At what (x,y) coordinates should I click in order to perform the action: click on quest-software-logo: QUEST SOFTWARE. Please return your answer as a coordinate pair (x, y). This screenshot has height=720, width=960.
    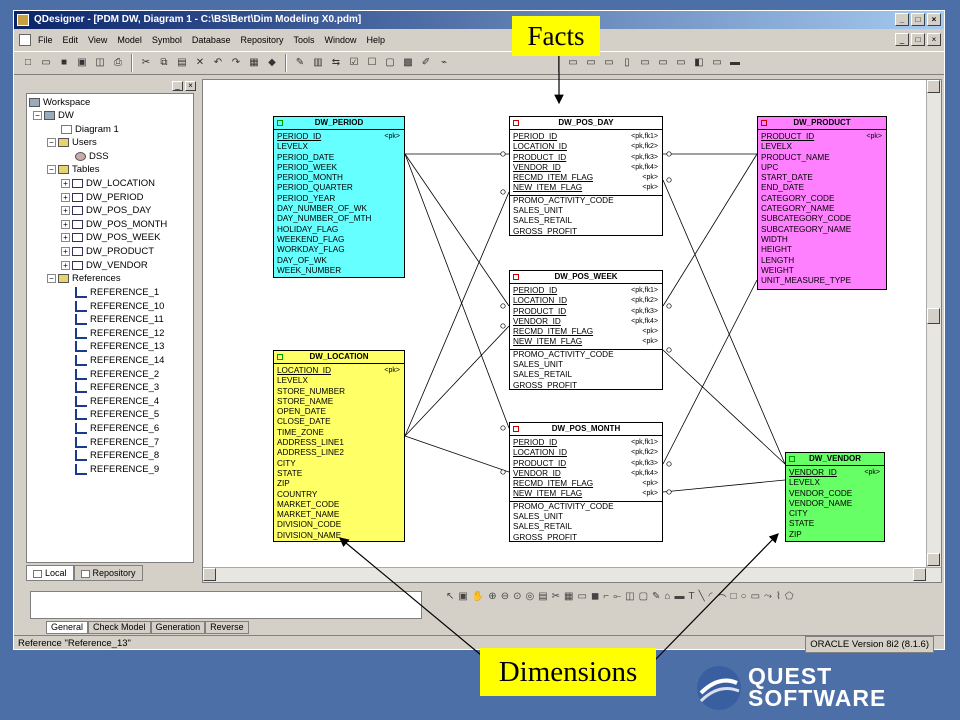
    Looking at the image, I should click on (813, 688).